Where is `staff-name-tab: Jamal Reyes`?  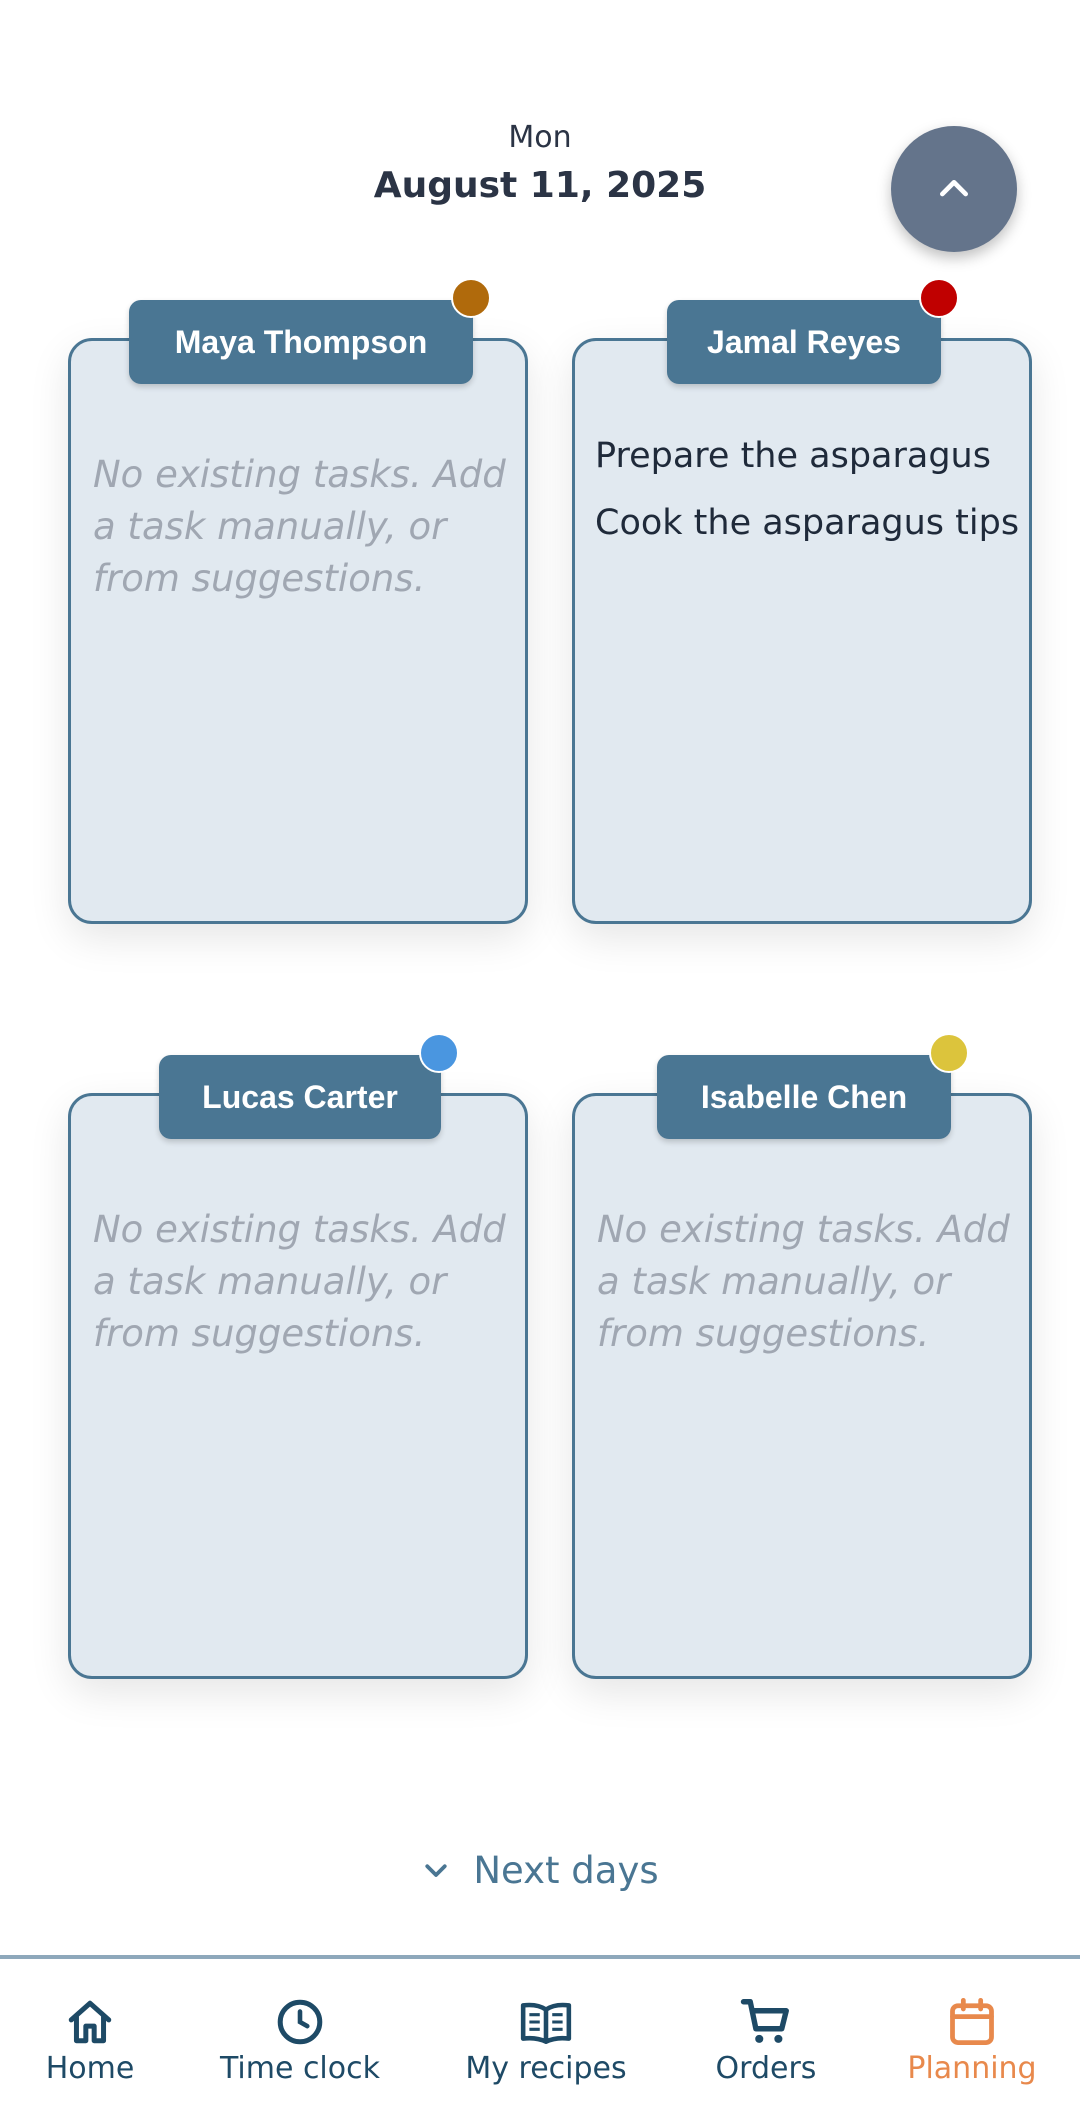 staff-name-tab: Jamal Reyes is located at coordinates (804, 342).